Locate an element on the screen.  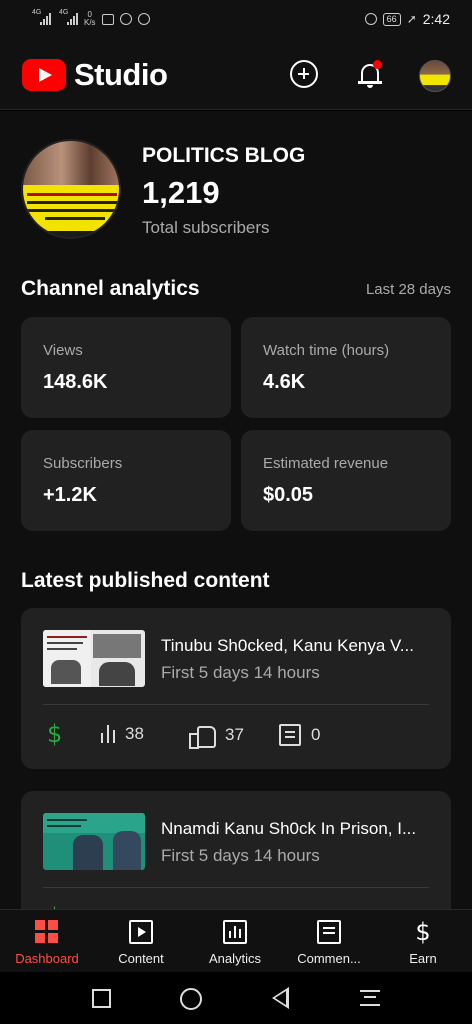
comment-icon is located at coordinates (290, 735).